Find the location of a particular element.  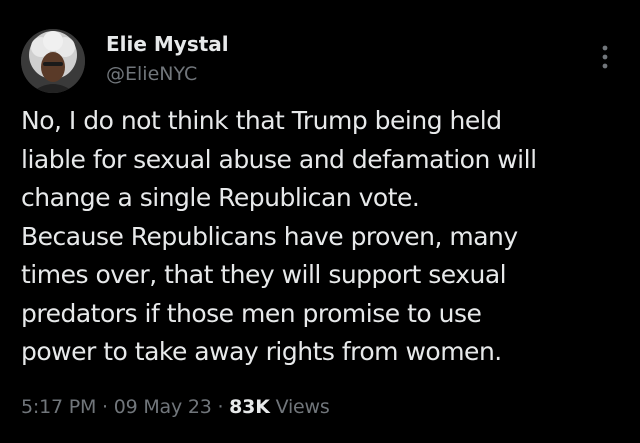

views-label: Views is located at coordinates (300, 407).